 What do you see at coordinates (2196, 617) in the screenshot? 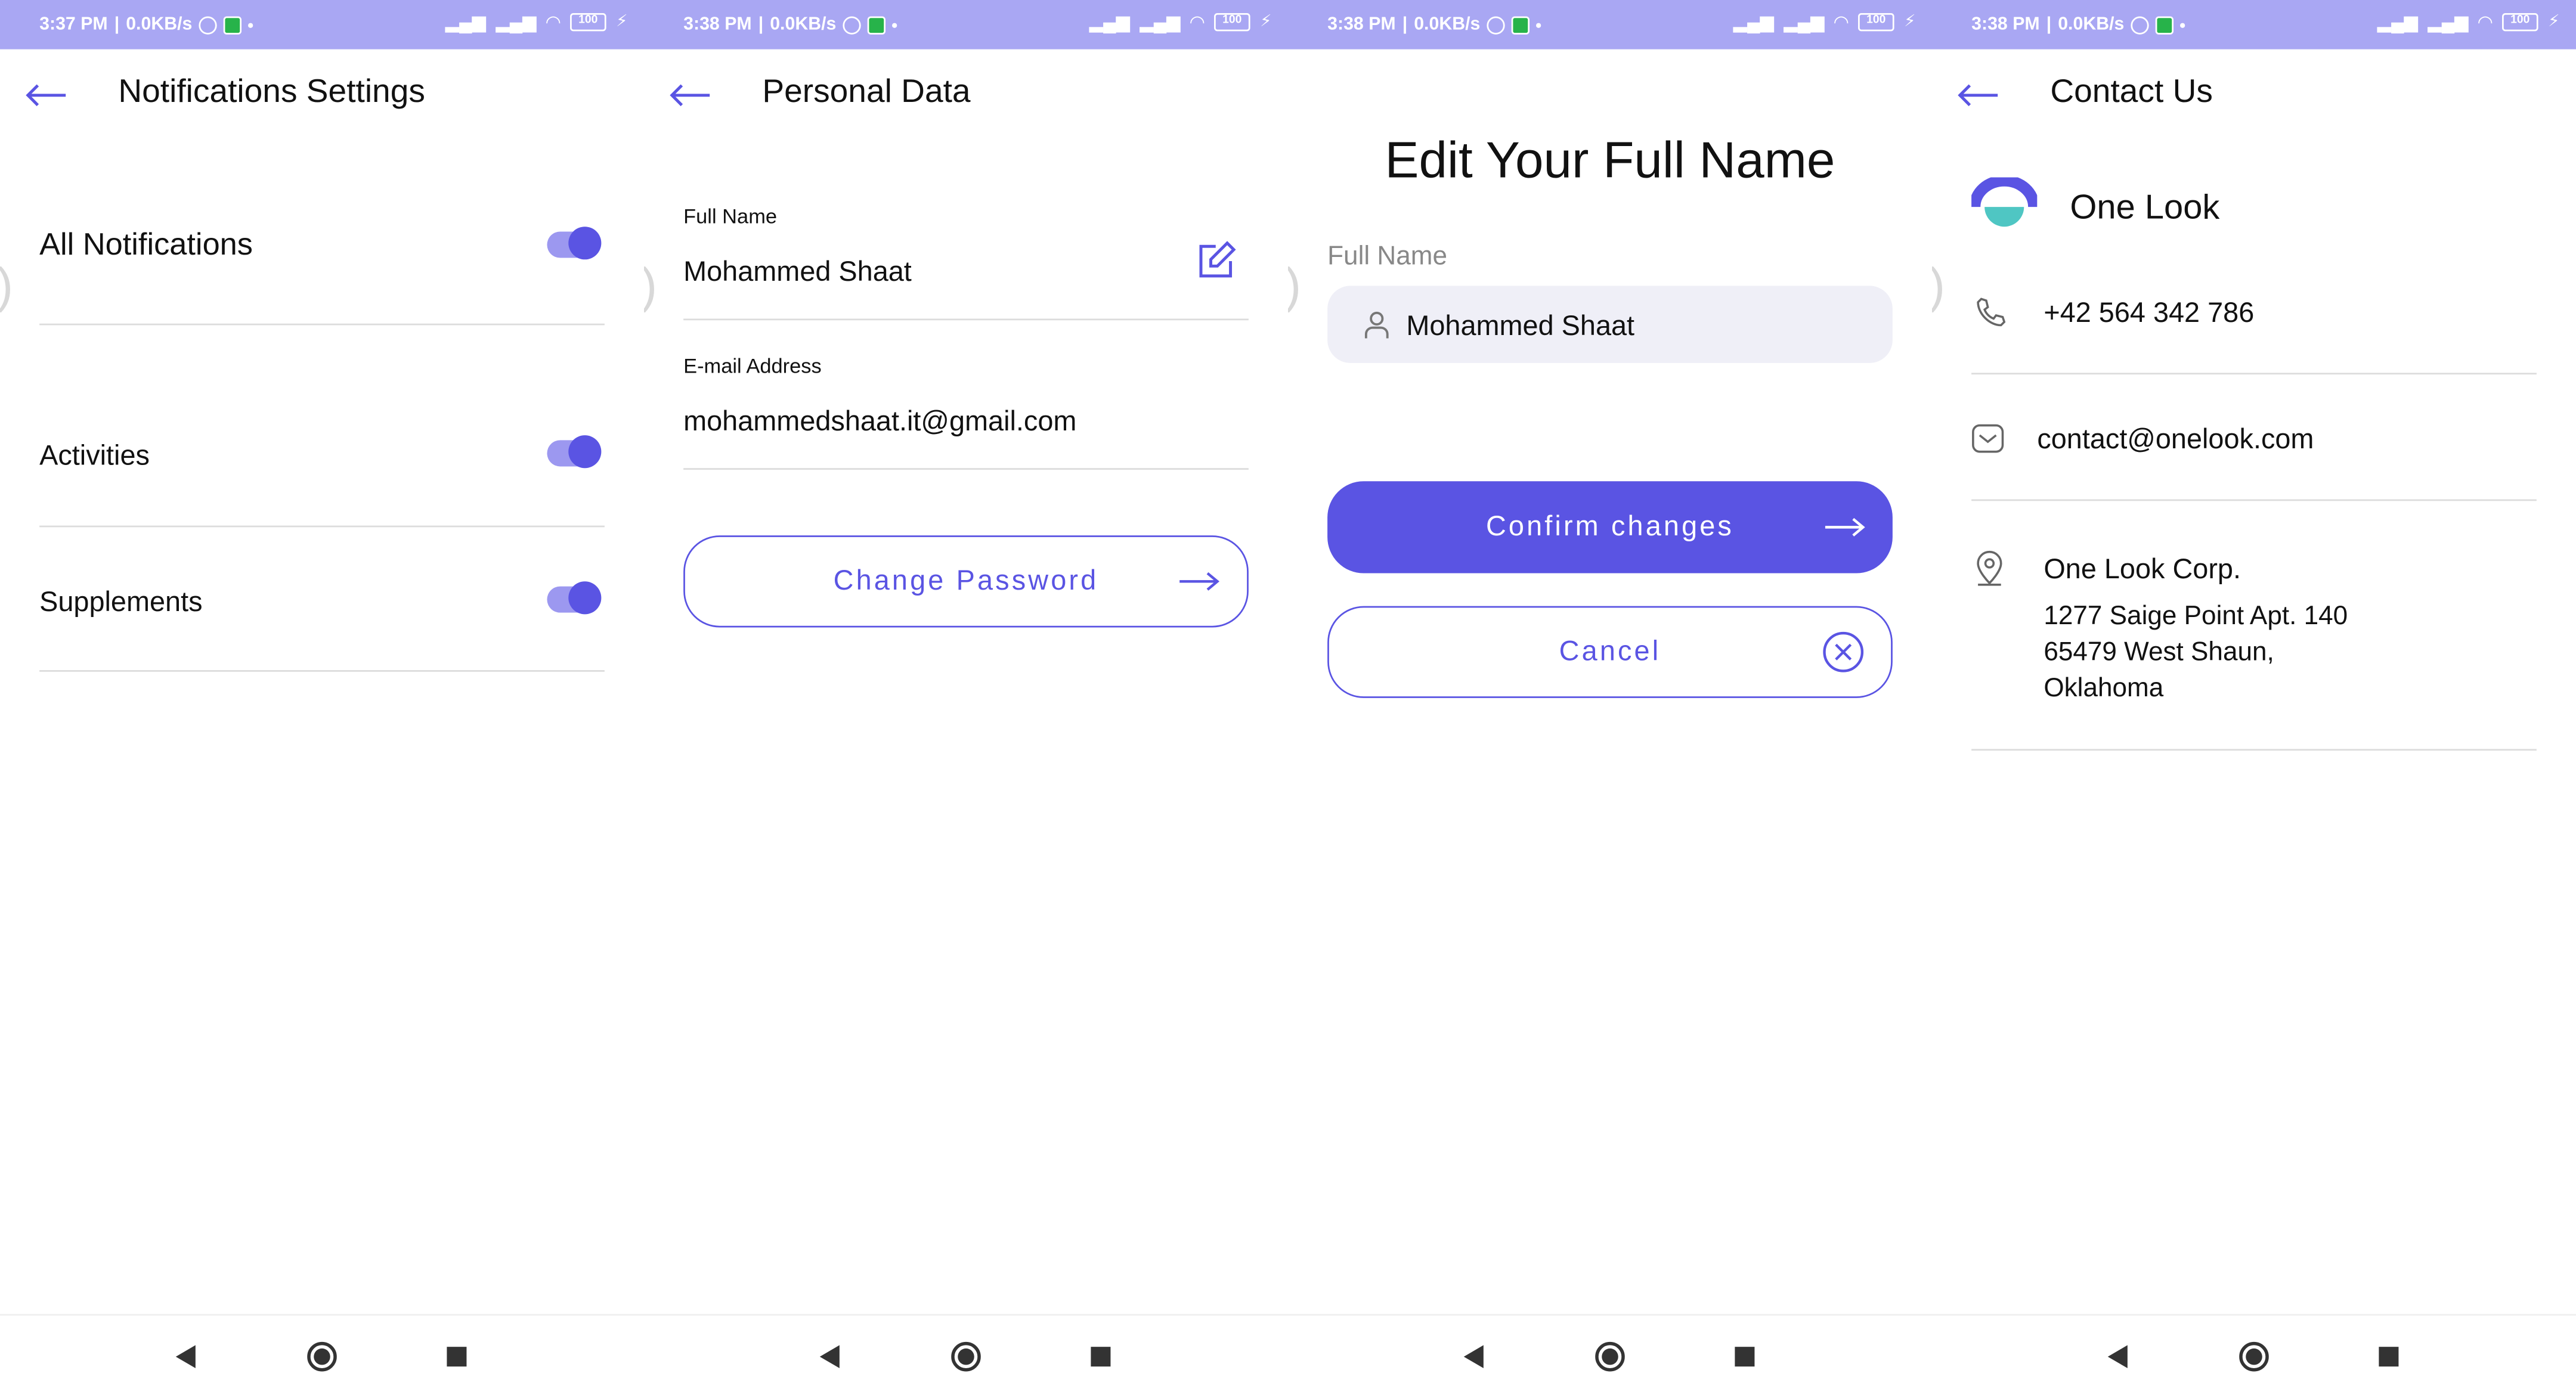
I see `address-line-1: 1277 Saige Point Apt. 140` at bounding box center [2196, 617].